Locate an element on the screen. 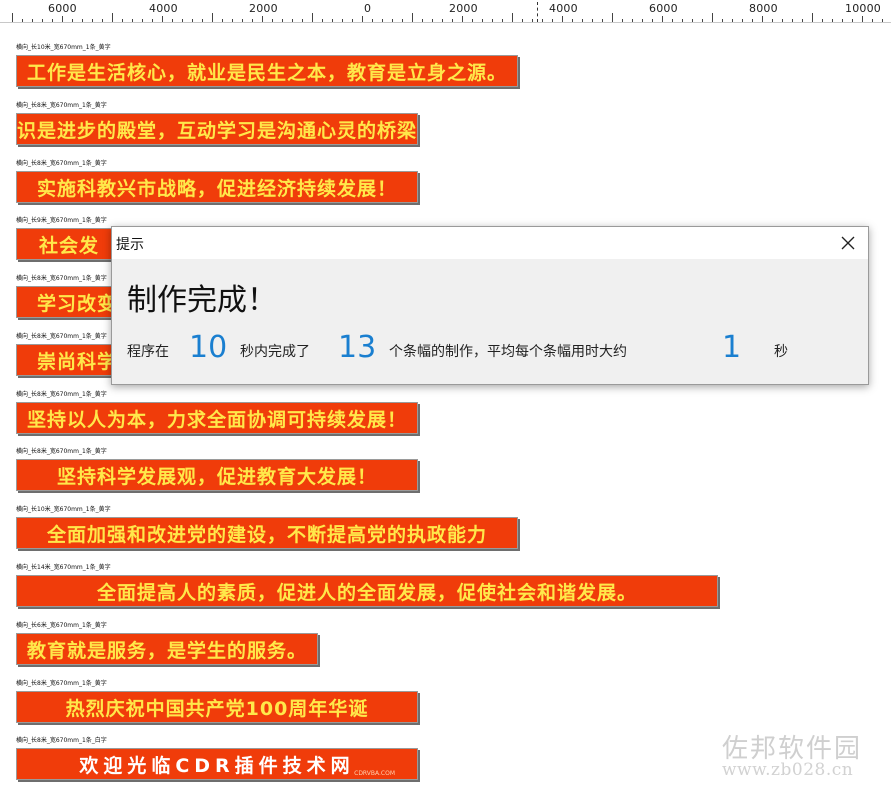 This screenshot has height=797, width=891. watermark-url: www.zb028.cn is located at coordinates (788, 770).